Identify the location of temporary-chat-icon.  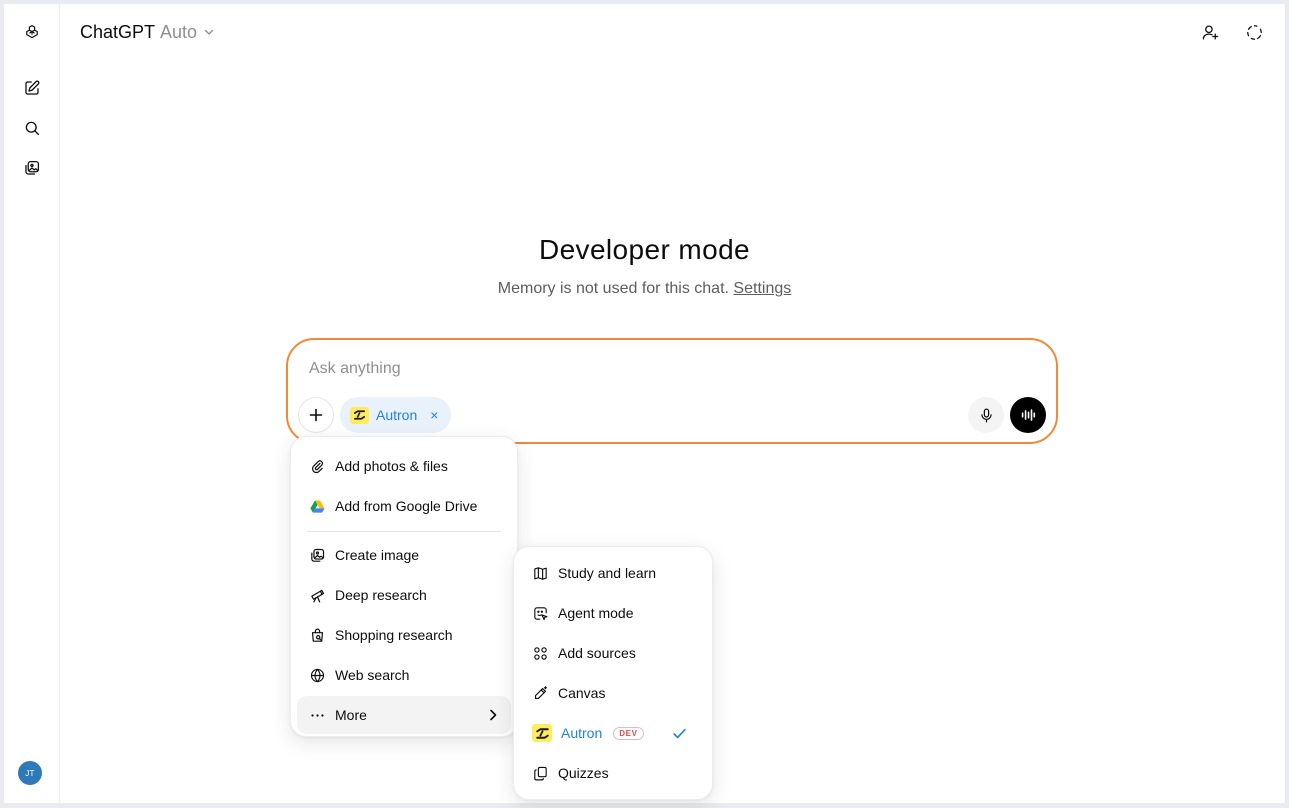
(1254, 32).